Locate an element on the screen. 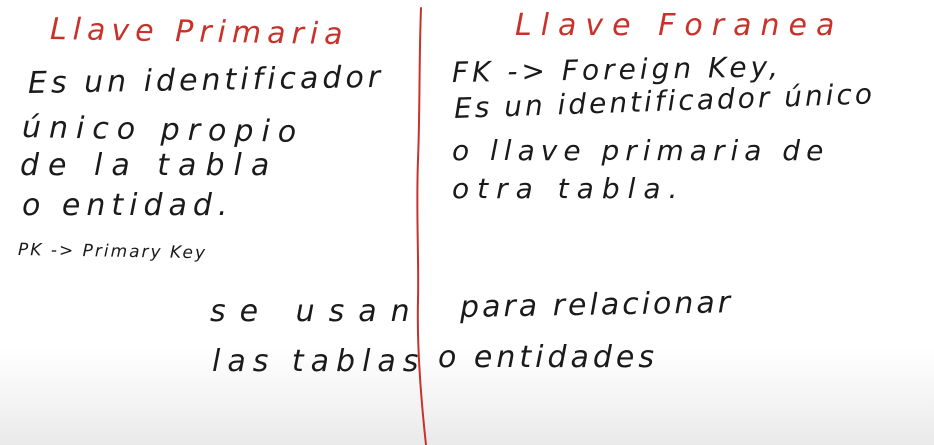 The height and width of the screenshot is (445, 934). primary-key-line-2: único propio is located at coordinates (163, 130).